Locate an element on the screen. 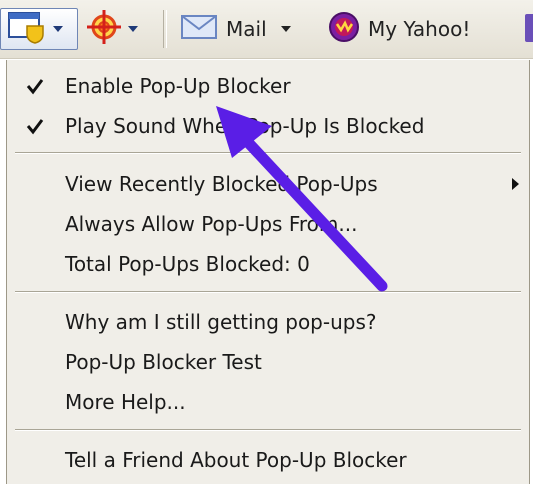 The height and width of the screenshot is (484, 533). mail-dropdown-icon is located at coordinates (285, 29).